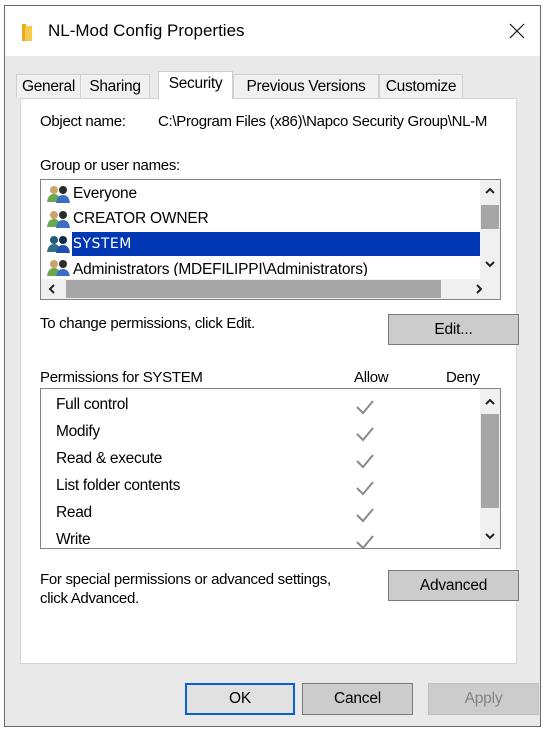 This screenshot has width=549, height=737. I want to click on horizontal-scrollbar, so click(270, 289).